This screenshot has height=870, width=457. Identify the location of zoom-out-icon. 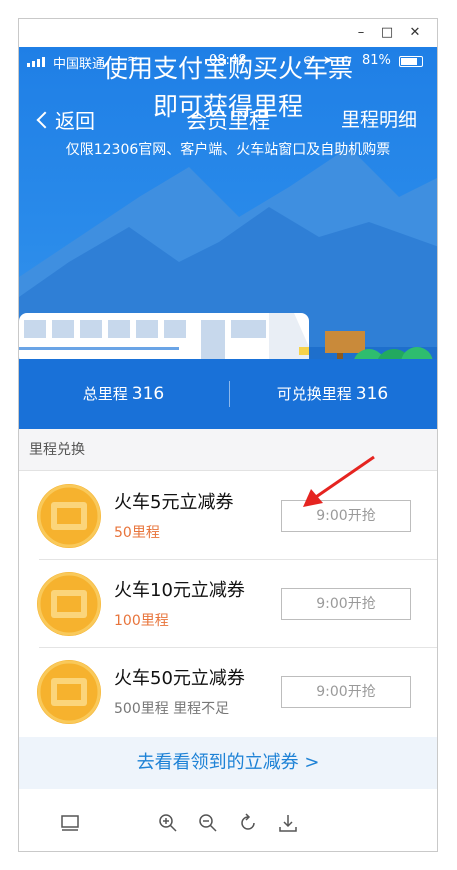
(208, 823).